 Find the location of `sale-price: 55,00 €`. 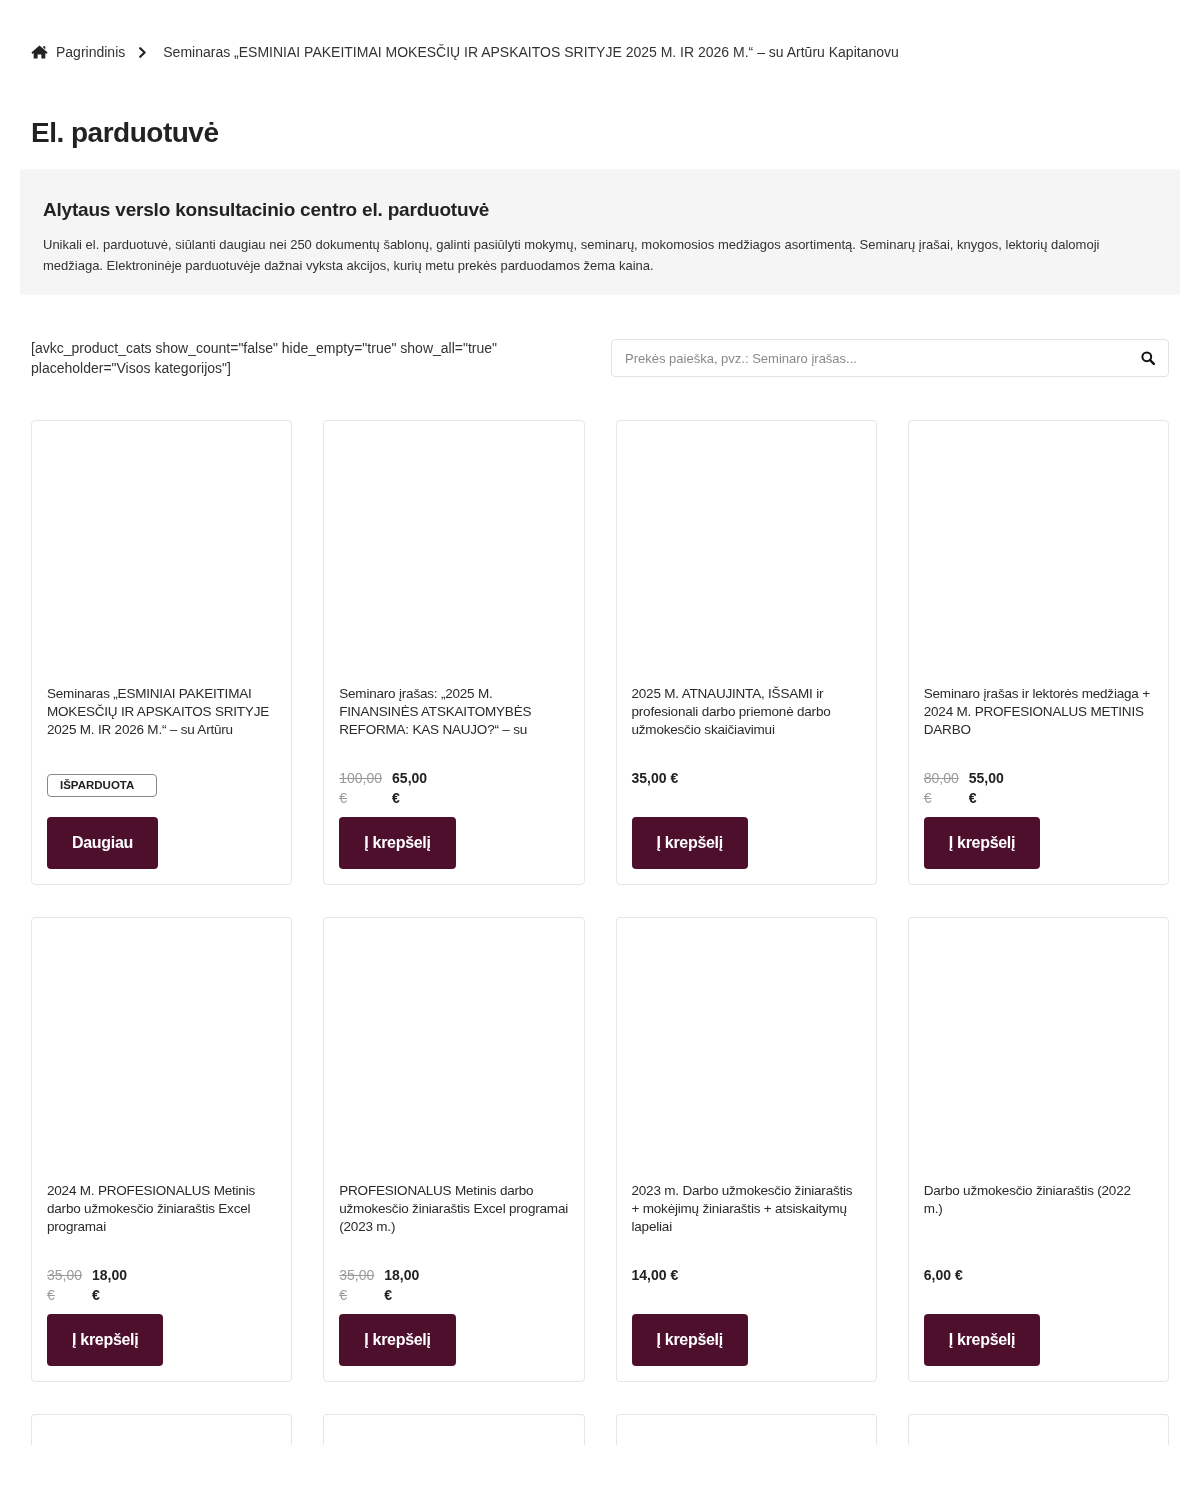

sale-price: 55,00 € is located at coordinates (986, 788).